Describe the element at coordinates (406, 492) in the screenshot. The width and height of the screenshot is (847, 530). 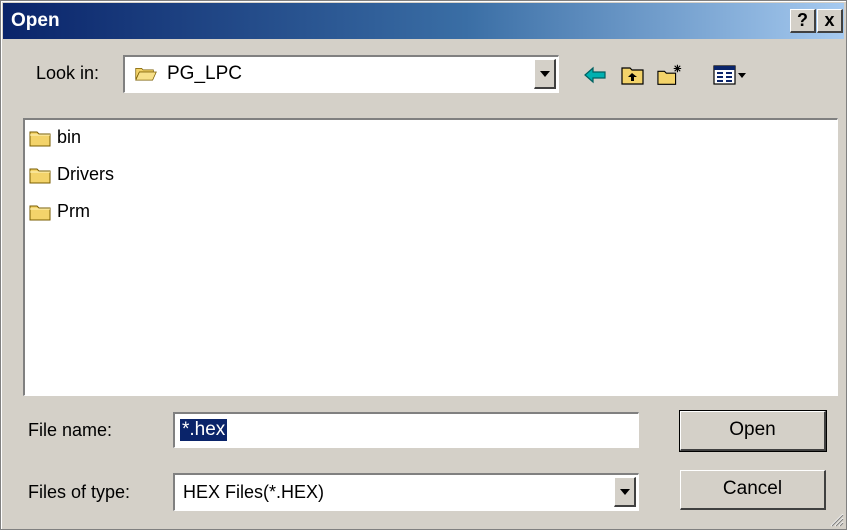
I see `file-type-combo: HEX Files(*.HEX)` at that location.